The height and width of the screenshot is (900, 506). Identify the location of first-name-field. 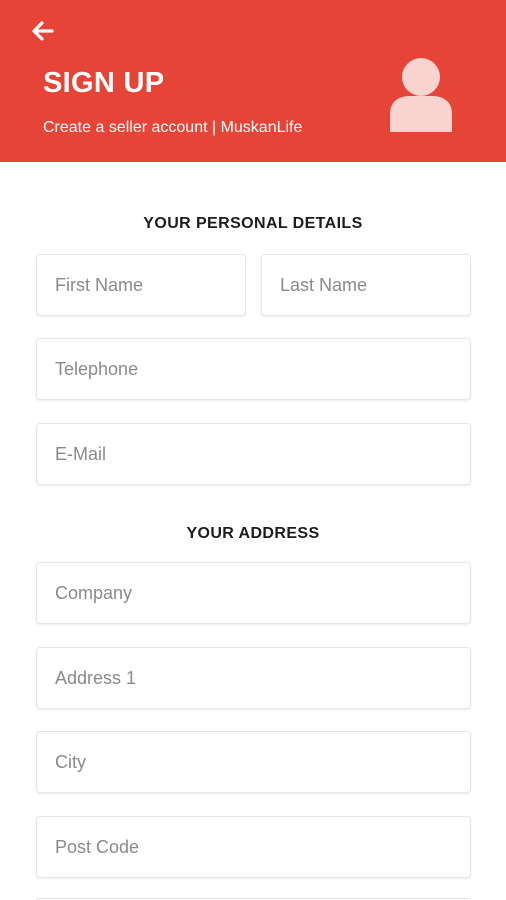
(141, 285).